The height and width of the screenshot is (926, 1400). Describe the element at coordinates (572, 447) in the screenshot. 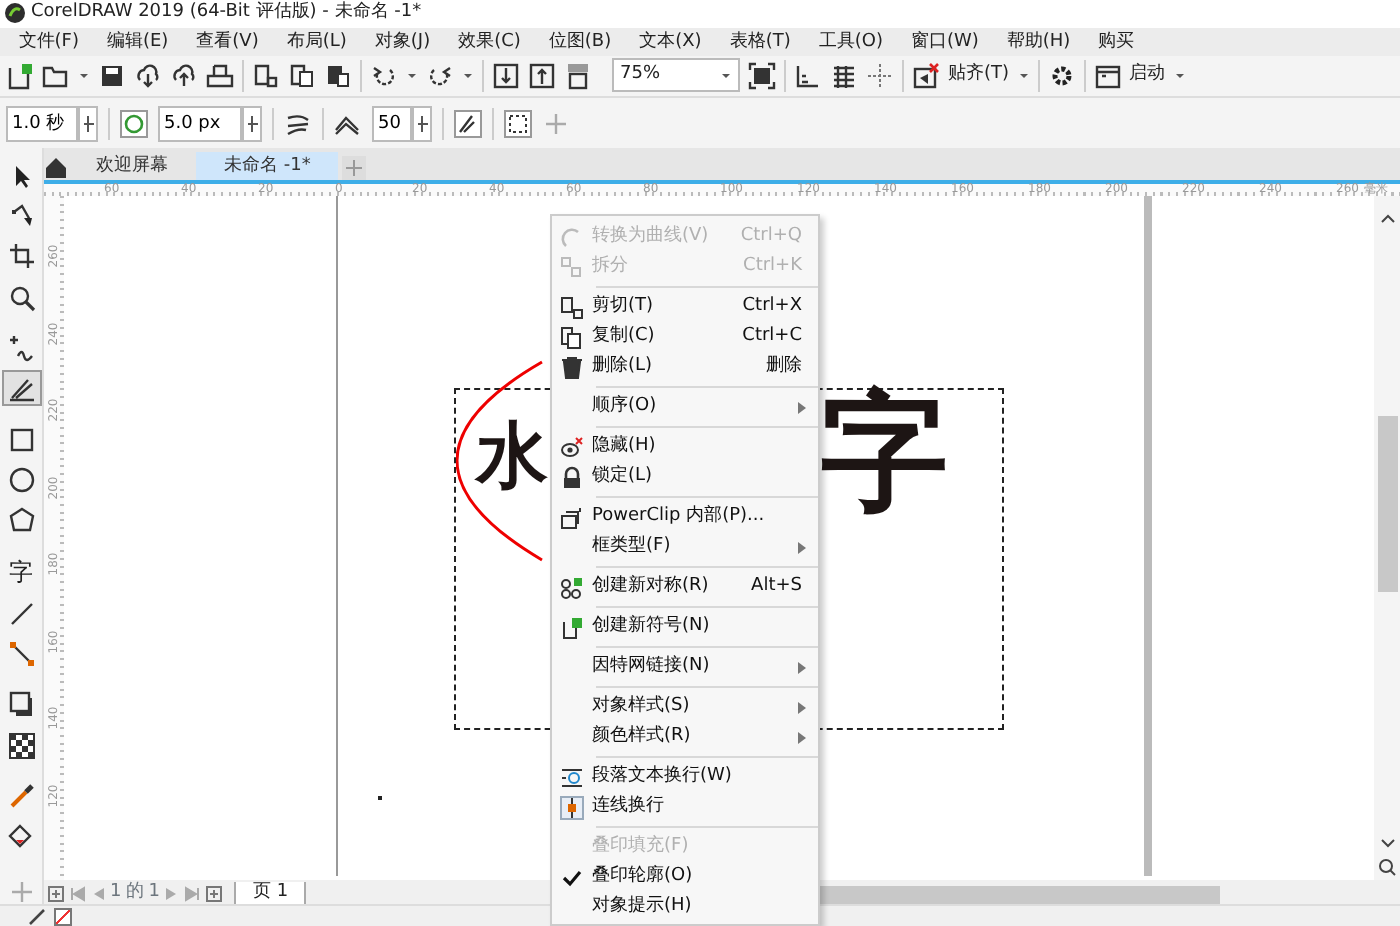

I see `hidden-eye-icon` at that location.